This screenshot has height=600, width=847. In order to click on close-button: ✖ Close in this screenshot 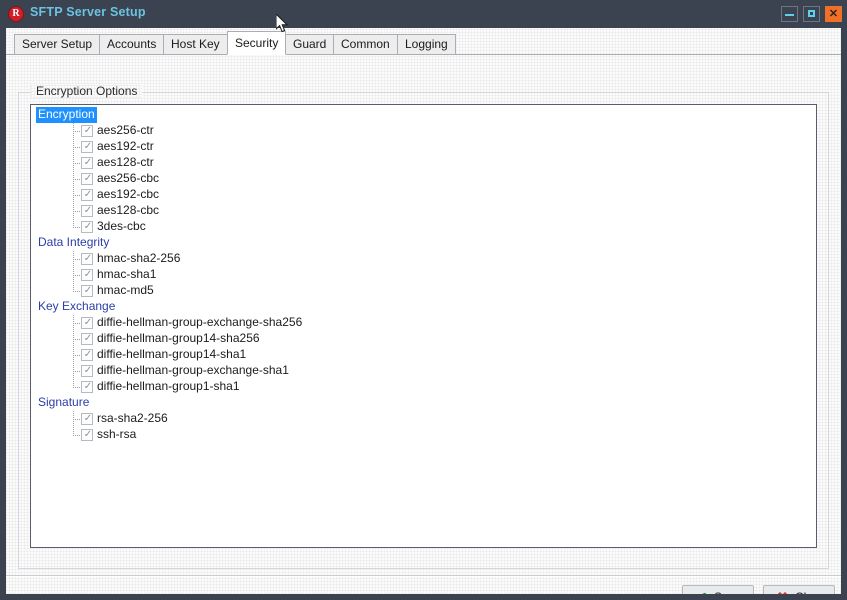, I will do `click(799, 589)`.